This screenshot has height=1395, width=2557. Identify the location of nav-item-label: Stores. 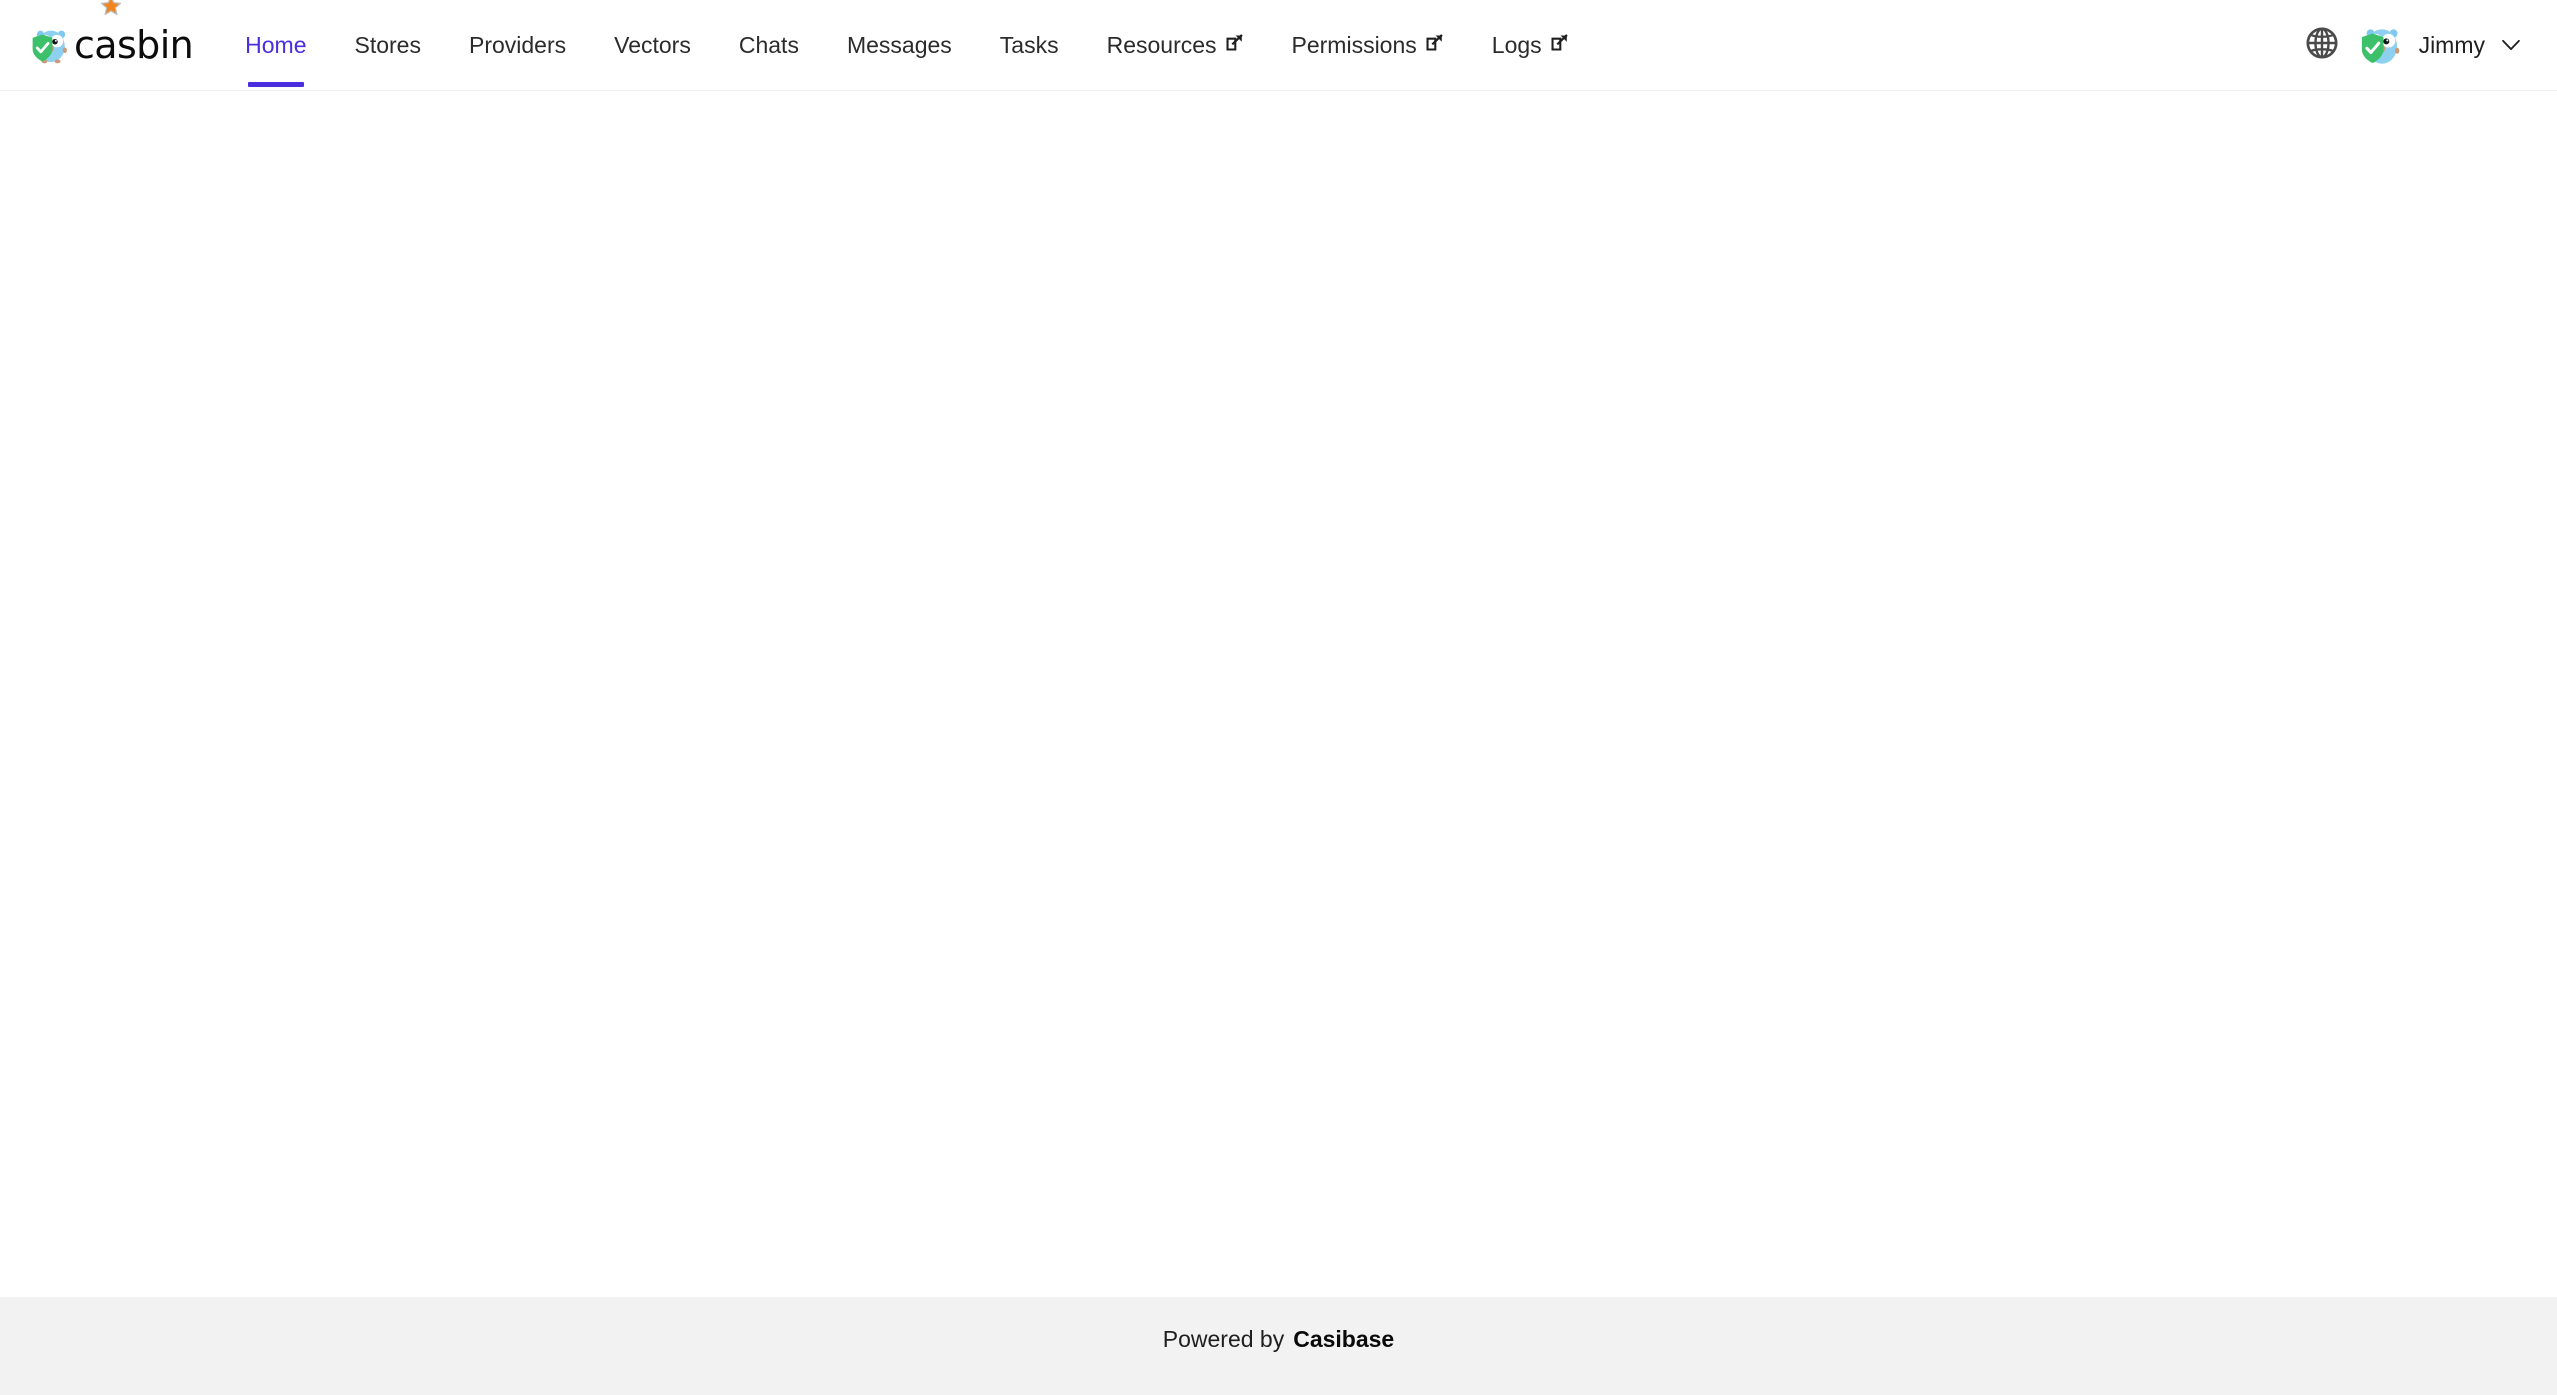
(387, 44).